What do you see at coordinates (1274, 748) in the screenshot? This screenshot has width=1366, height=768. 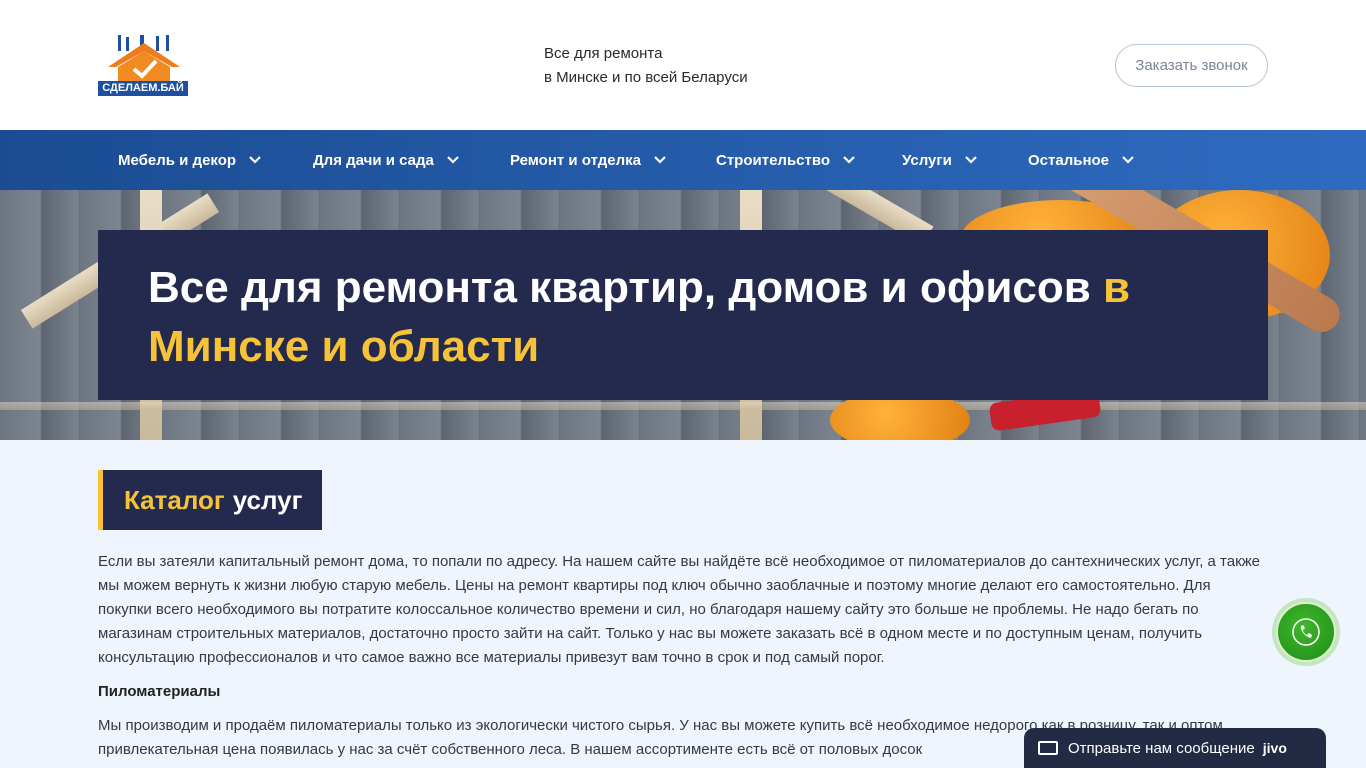 I see `chat-widget-brand: jivo` at bounding box center [1274, 748].